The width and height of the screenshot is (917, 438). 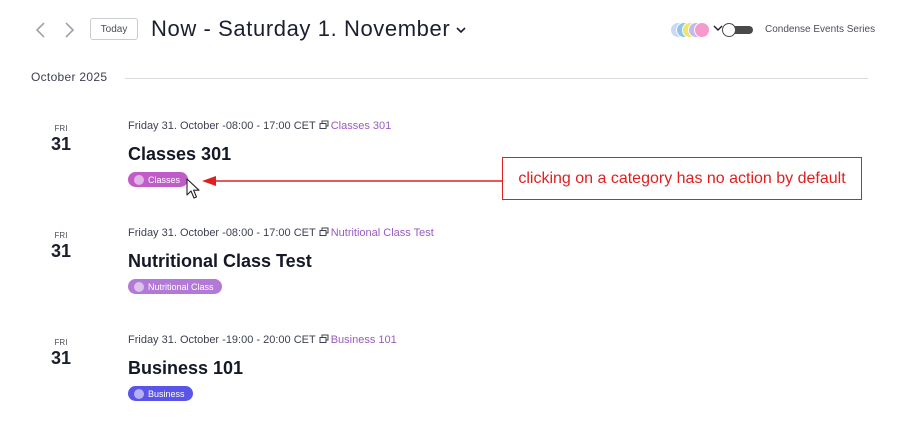 What do you see at coordinates (220, 261) in the screenshot?
I see `event-title: Nutritional Class Test` at bounding box center [220, 261].